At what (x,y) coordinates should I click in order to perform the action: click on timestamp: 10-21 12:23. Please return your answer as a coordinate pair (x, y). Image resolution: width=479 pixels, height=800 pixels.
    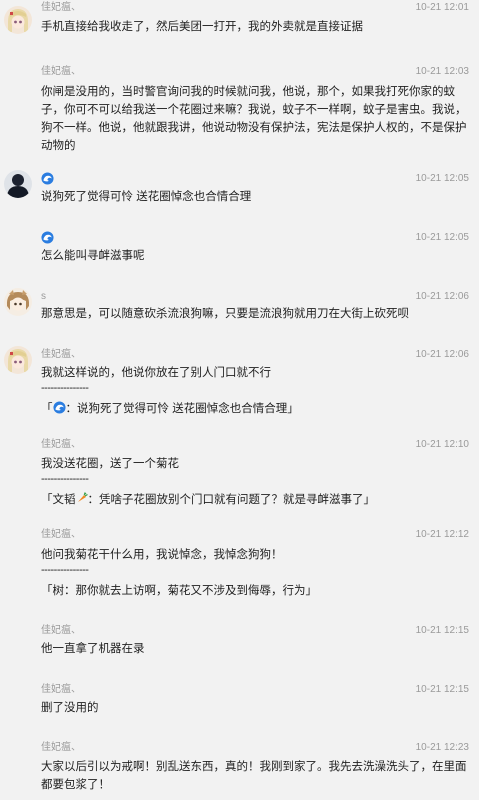
    Looking at the image, I should click on (442, 747).